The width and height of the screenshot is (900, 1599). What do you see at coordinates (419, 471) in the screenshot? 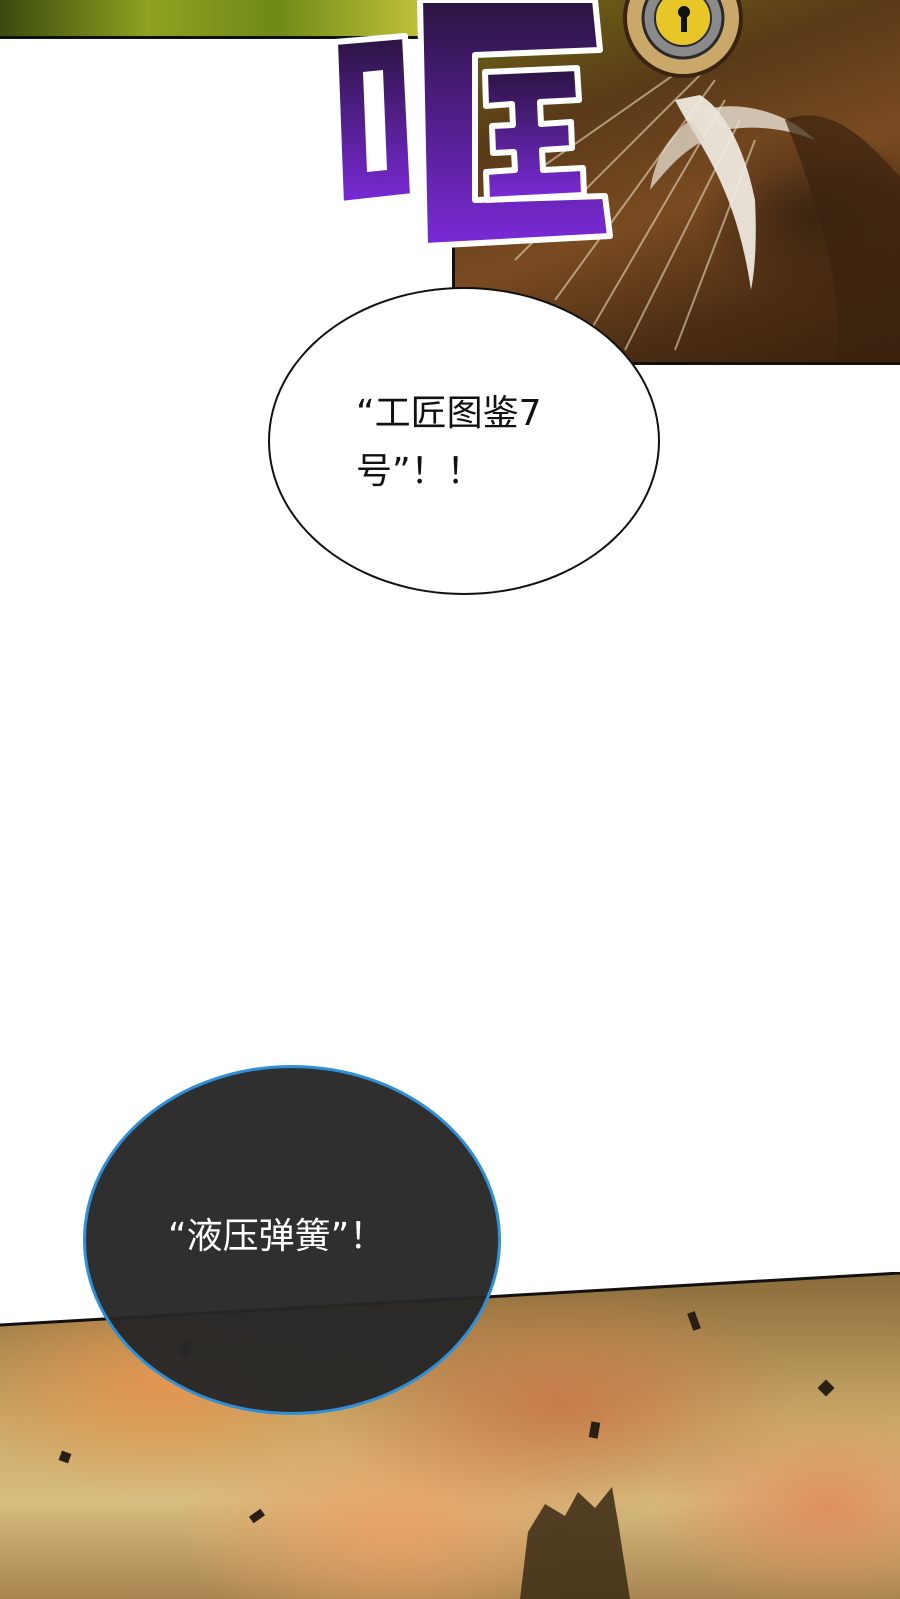
I see `speech-line-2: 号”！！` at bounding box center [419, 471].